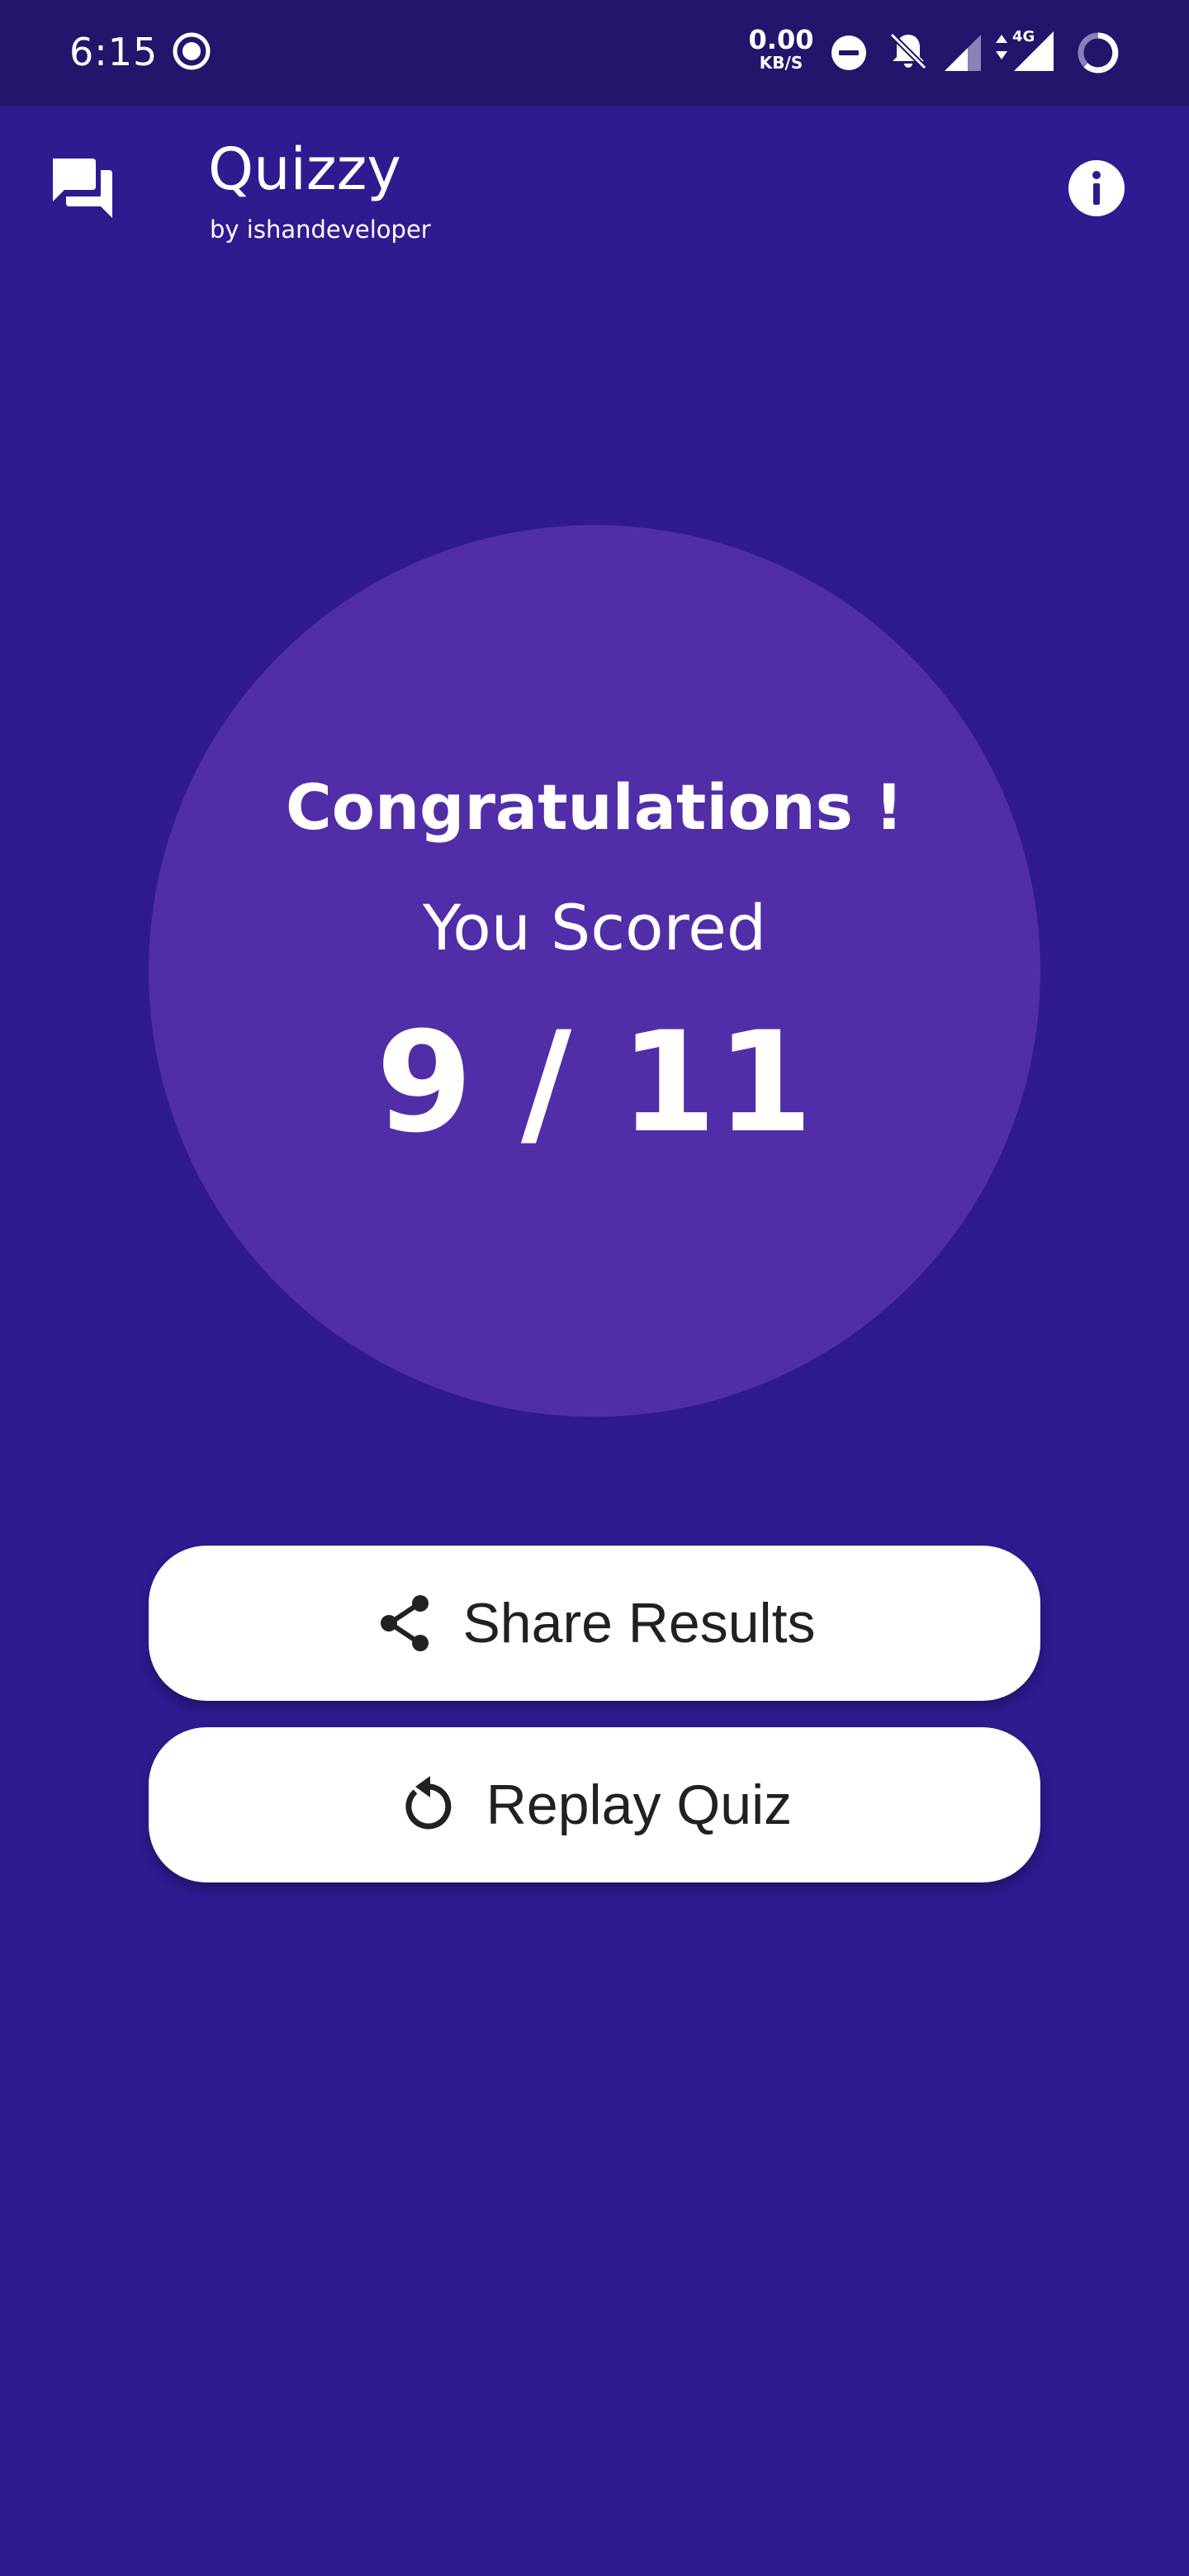  Describe the element at coordinates (114, 52) in the screenshot. I see `status-time: 6:15` at that location.